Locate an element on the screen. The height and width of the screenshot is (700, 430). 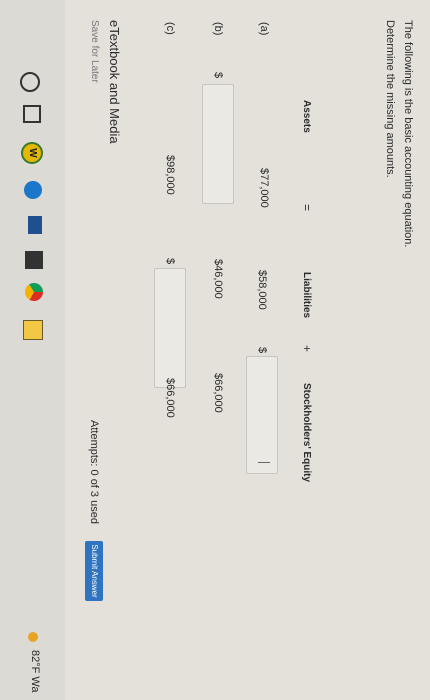
liabilities-c-dollar: $ is located at coordinates (170, 261).